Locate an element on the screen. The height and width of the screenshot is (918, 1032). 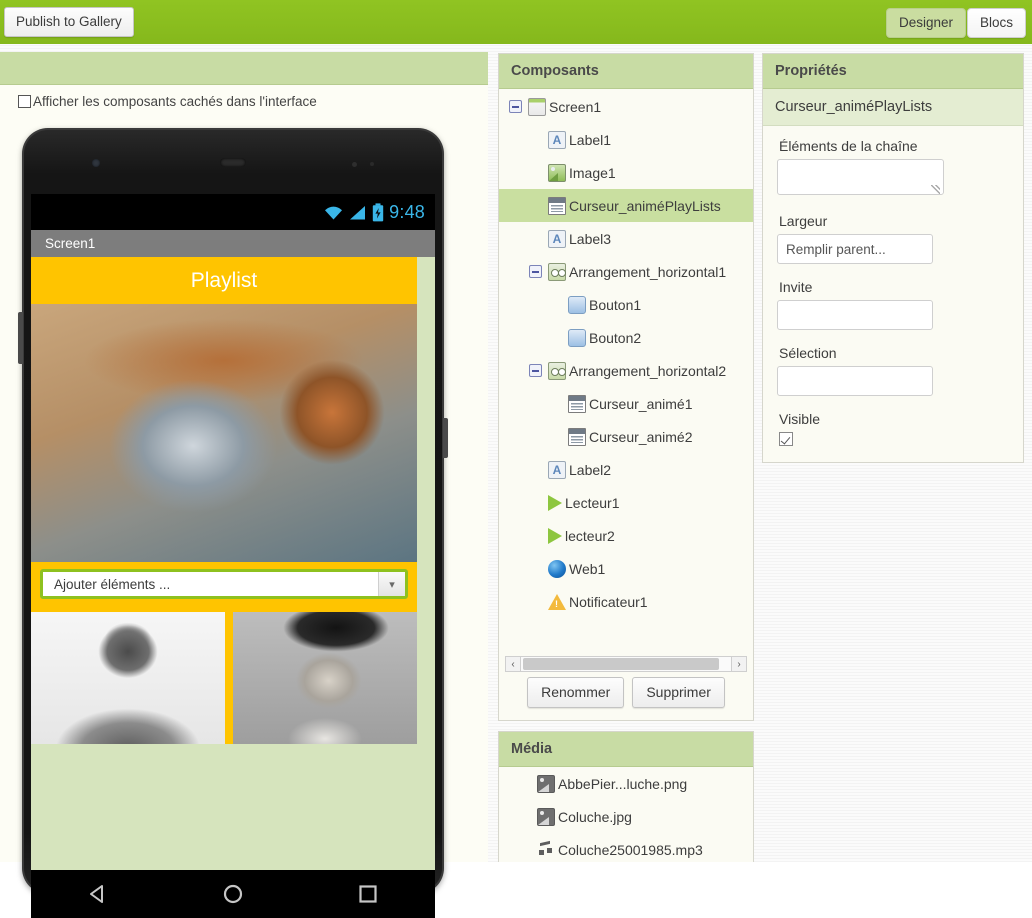
viewer-header is located at coordinates (244, 68).